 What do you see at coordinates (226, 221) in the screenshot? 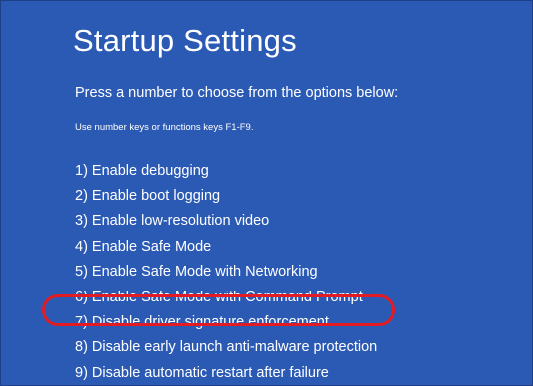
I see `option-enable-low-resolution-video: 3) Enable low-resolution video` at bounding box center [226, 221].